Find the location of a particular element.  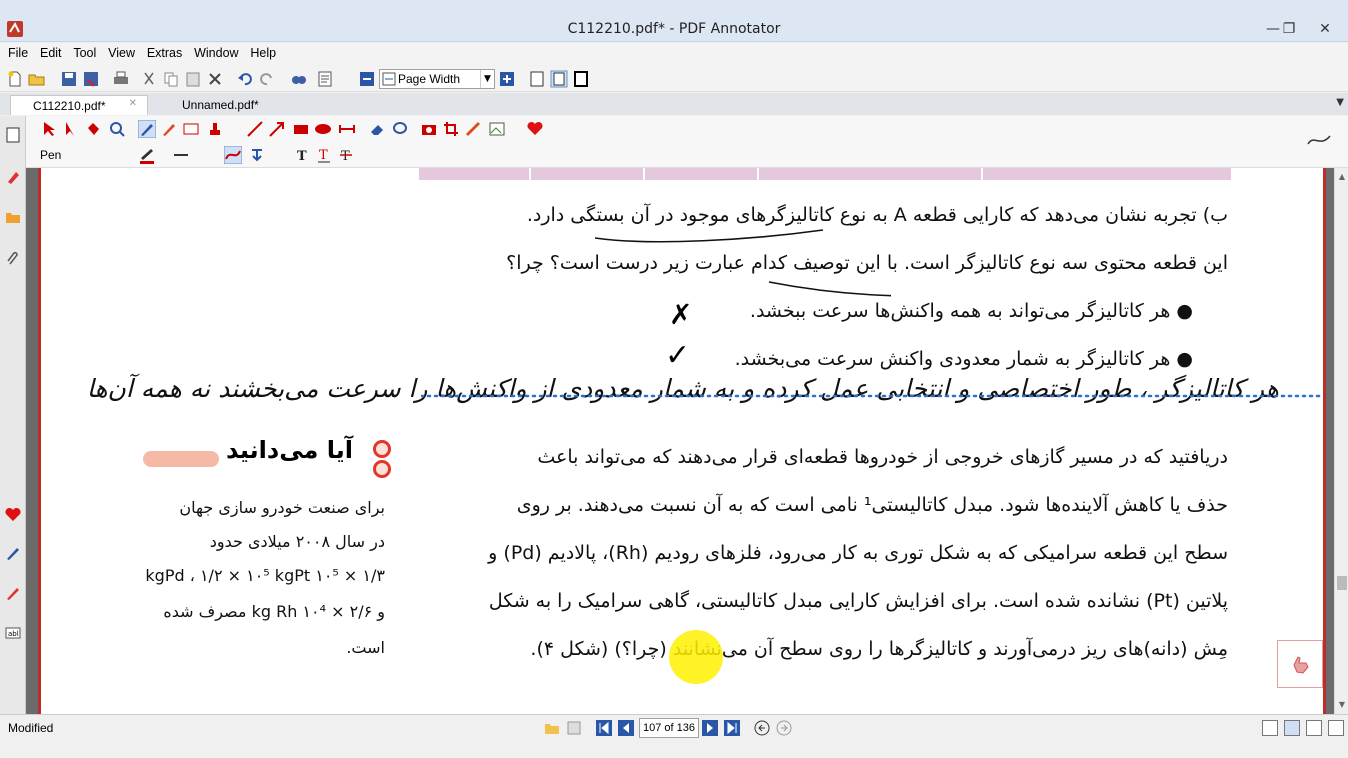

undo-icon is located at coordinates (245, 79).